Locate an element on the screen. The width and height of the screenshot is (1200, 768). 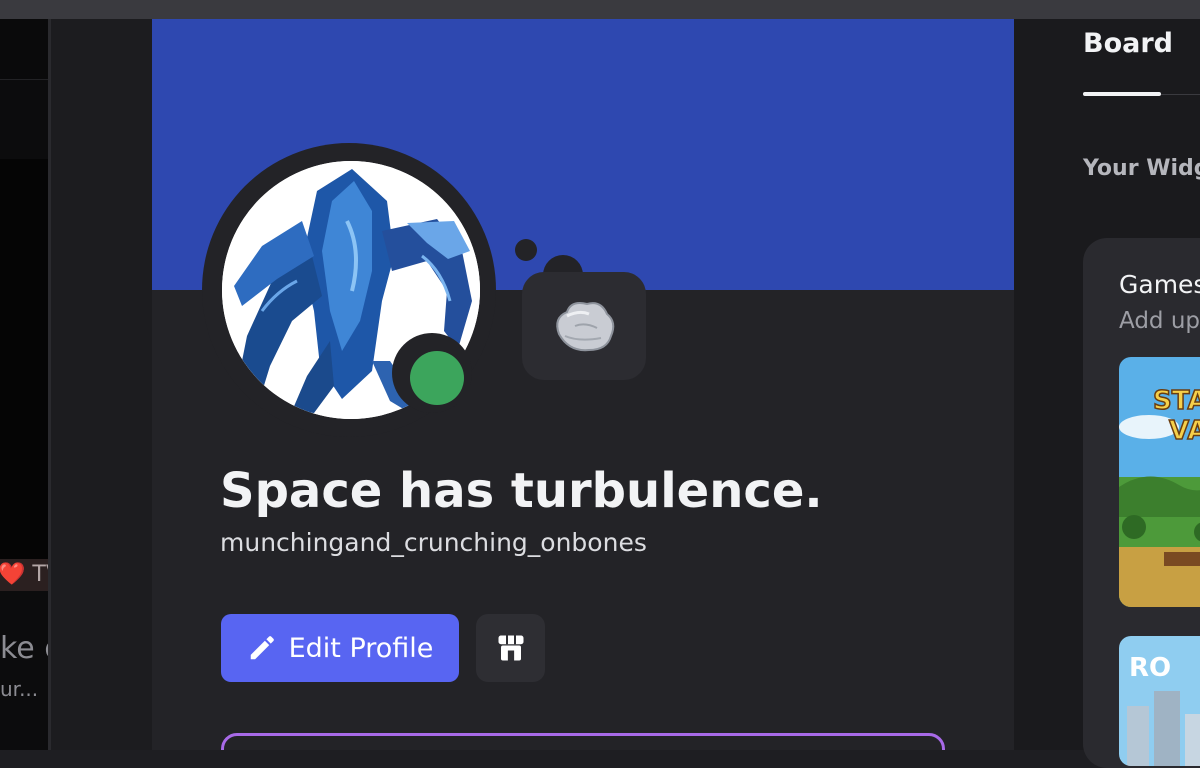
profile-username: munchingand_crunching_onbones is located at coordinates (433, 542).